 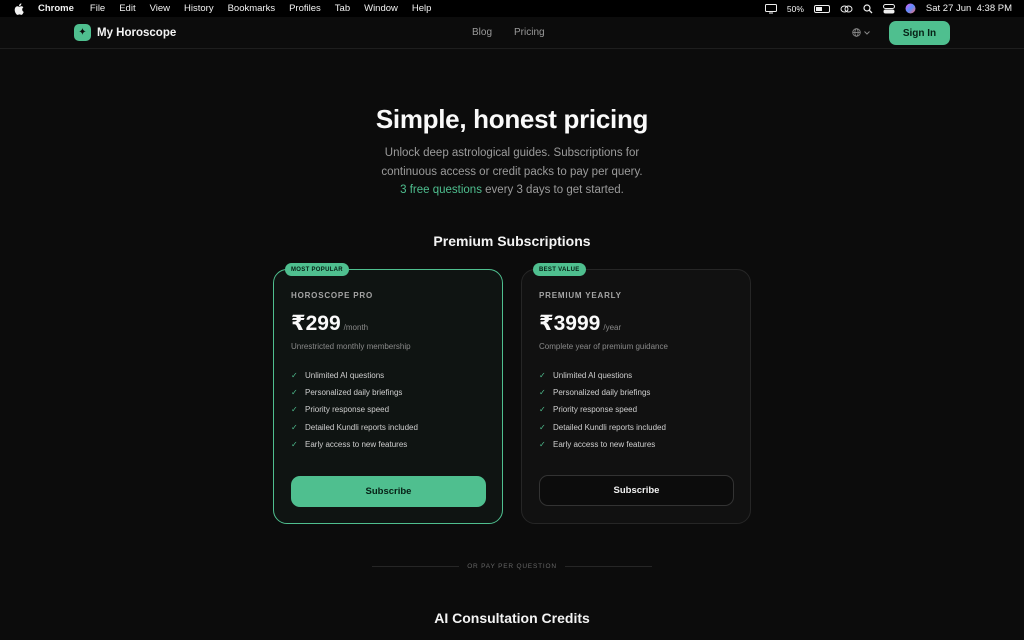 What do you see at coordinates (552, 190) in the screenshot?
I see `free-questions-rest: every 3 days to get started.` at bounding box center [552, 190].